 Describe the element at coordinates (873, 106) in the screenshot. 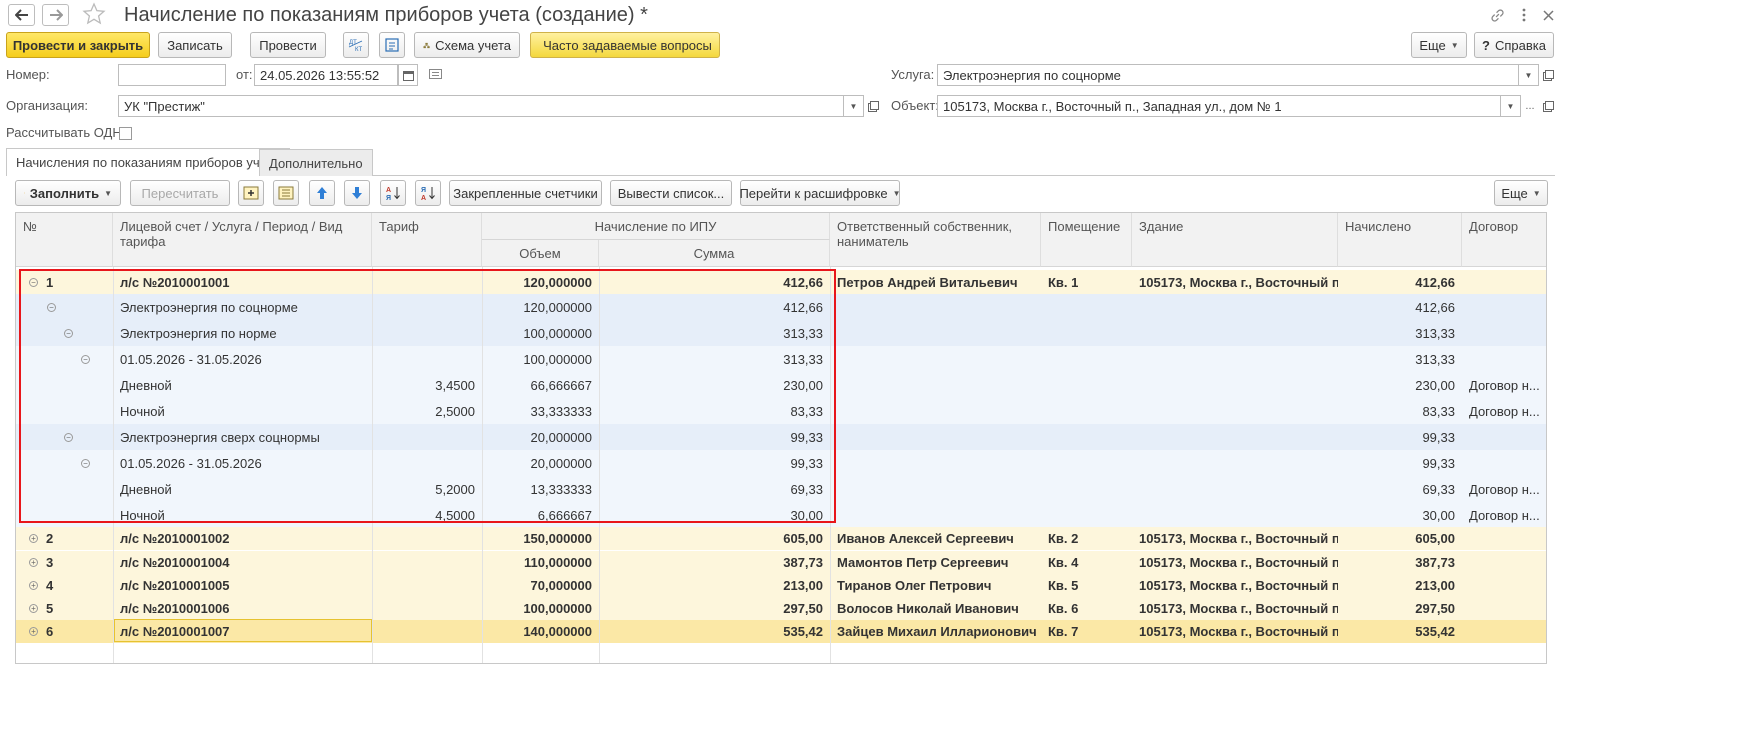

I see `organization-open-button` at that location.